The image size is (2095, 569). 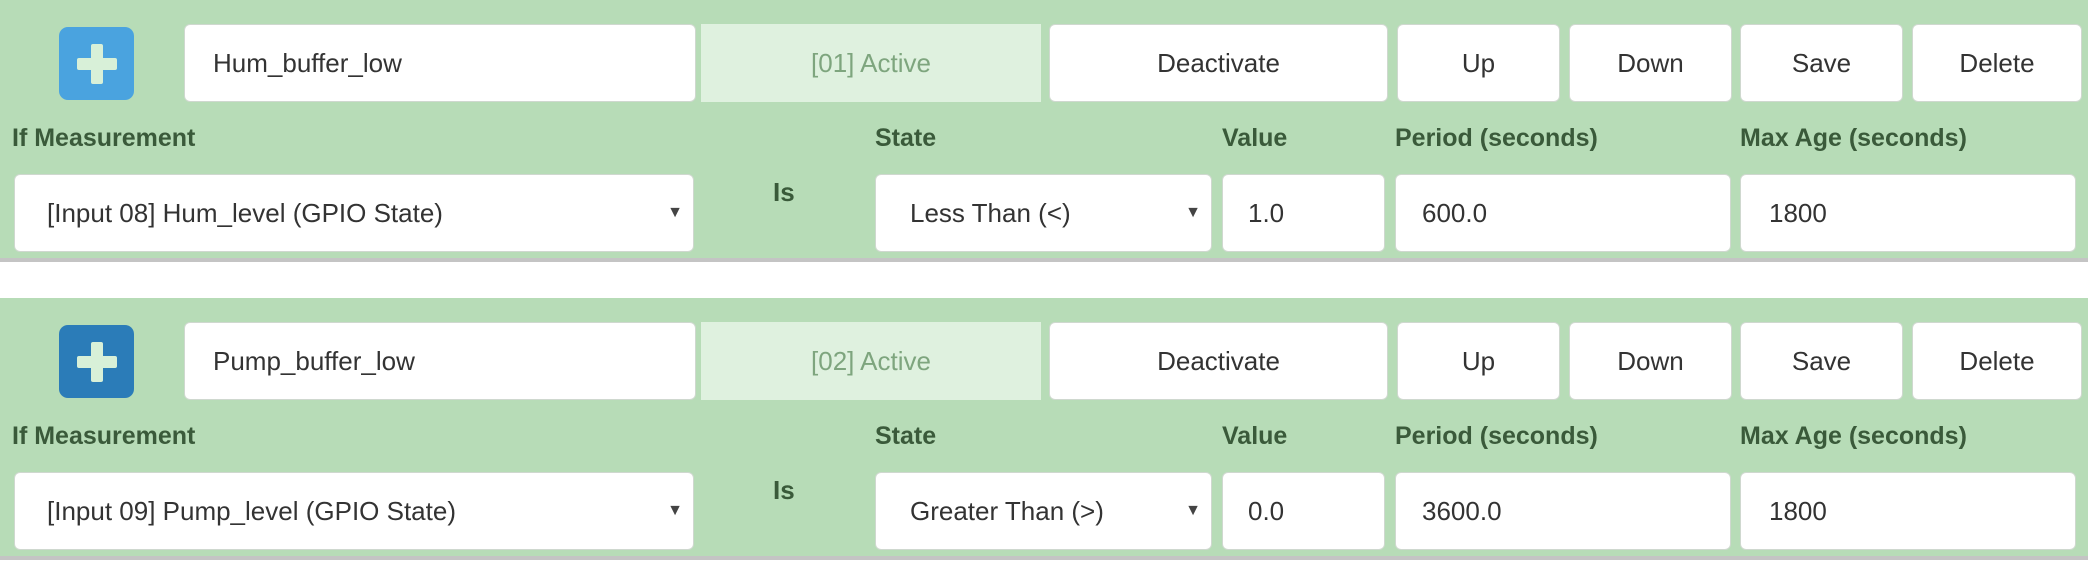 What do you see at coordinates (440, 63) in the screenshot?
I see `condition-name-input: Hum_buffer_low` at bounding box center [440, 63].